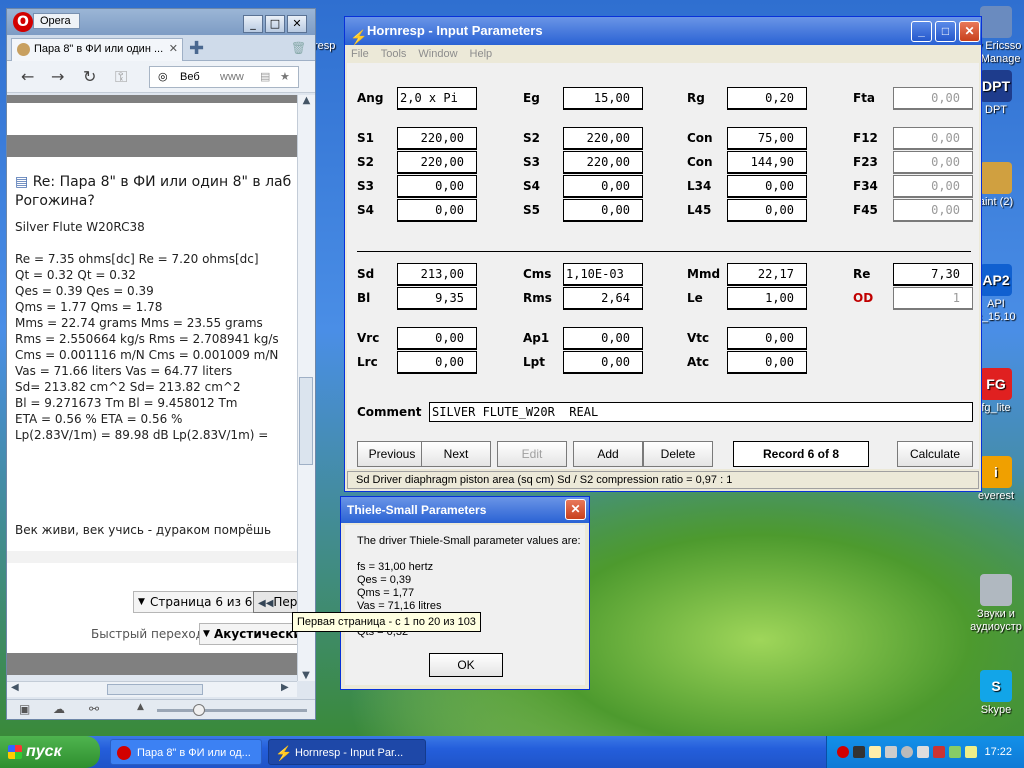  What do you see at coordinates (608, 454) in the screenshot?
I see `add-button: Add` at bounding box center [608, 454].